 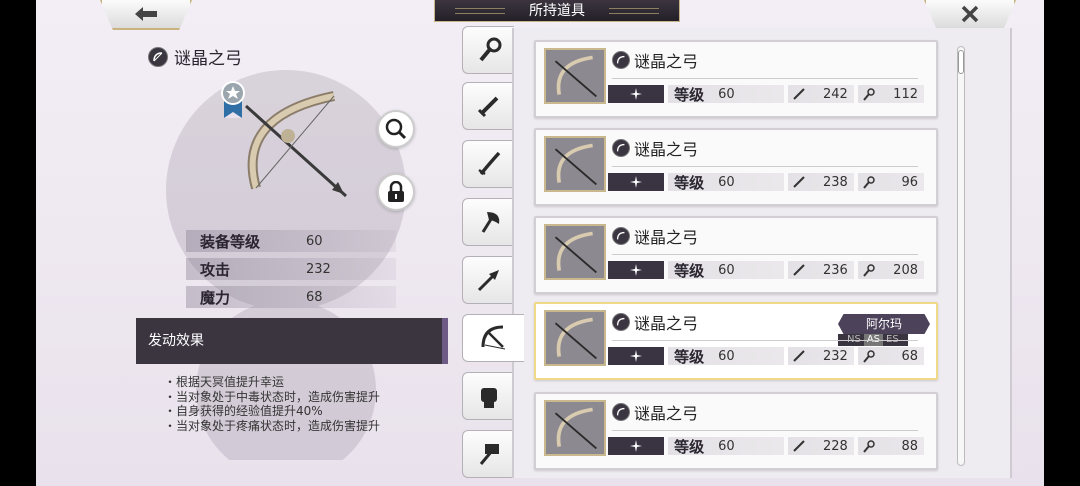 I want to click on item-stats: 等级 60 242 112, so click(x=766, y=94).